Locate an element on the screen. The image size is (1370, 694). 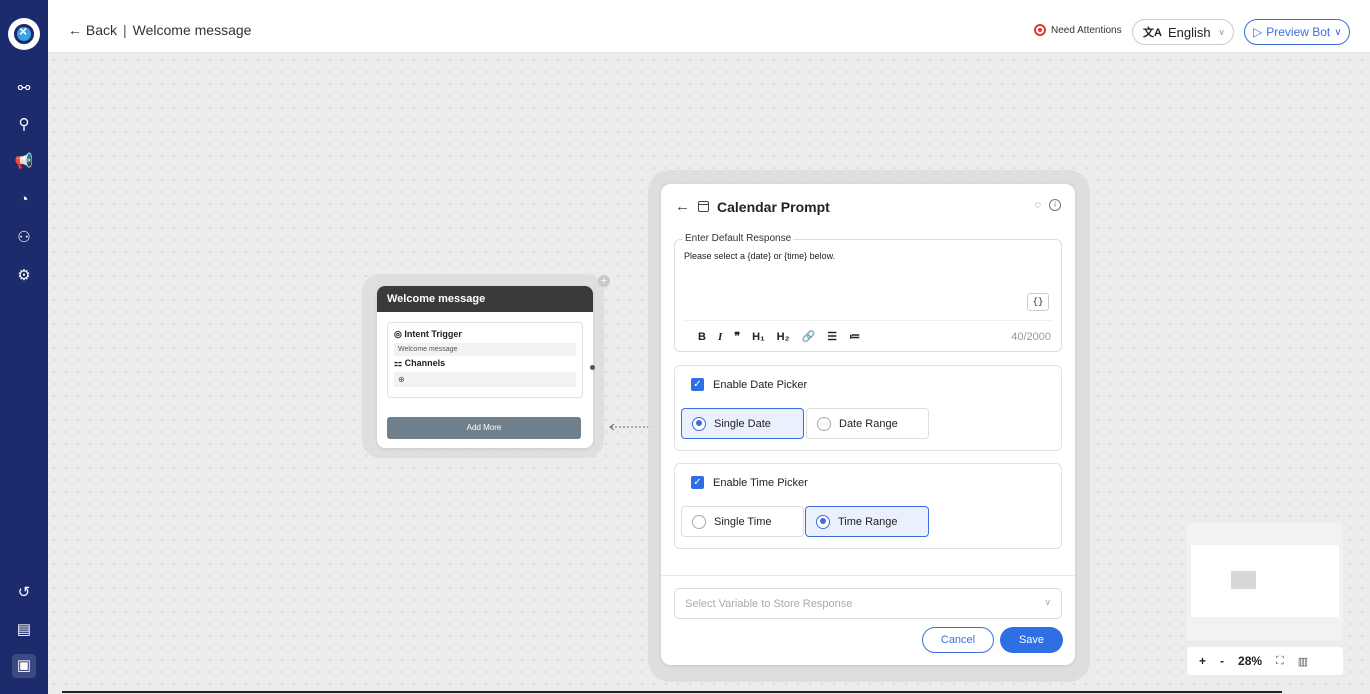
date-picker-checkbox: ✓ is located at coordinates (697, 384).